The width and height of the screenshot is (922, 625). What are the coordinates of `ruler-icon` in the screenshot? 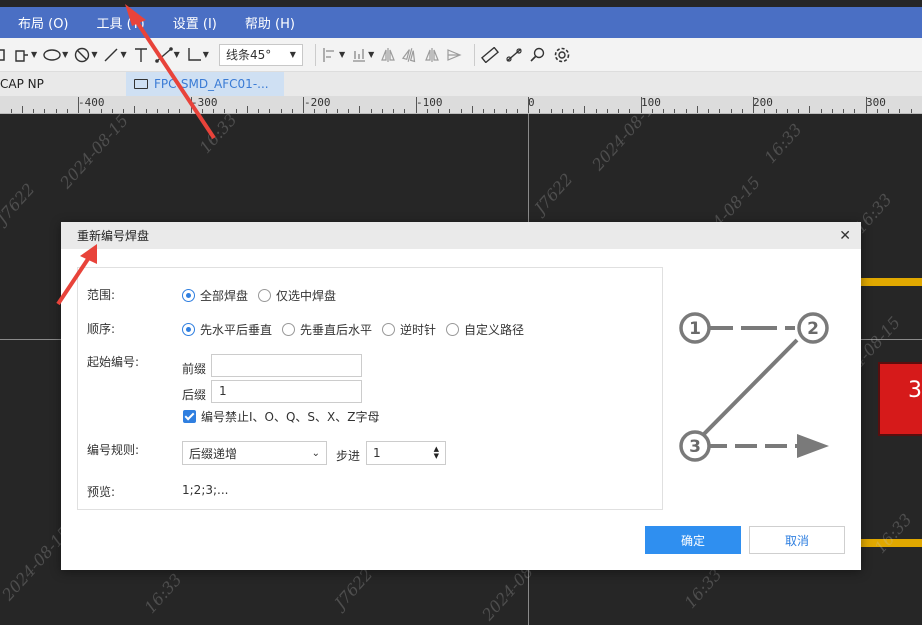 It's located at (490, 54).